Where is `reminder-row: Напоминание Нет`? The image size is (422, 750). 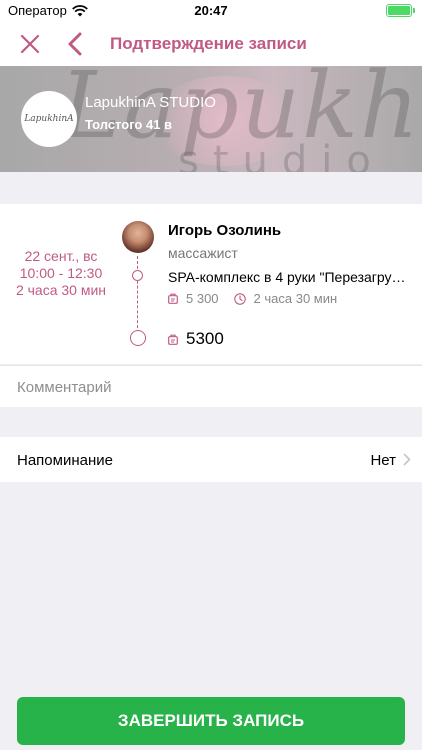
reminder-row: Напоминание Нет is located at coordinates (211, 459).